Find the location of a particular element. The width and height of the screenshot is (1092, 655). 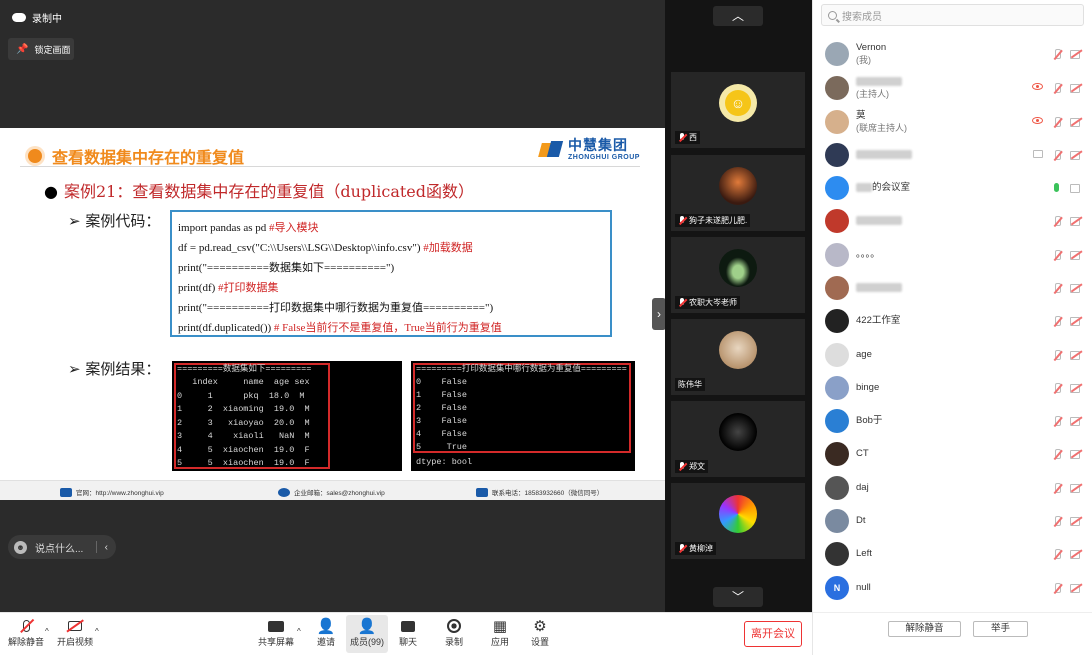

mic-icon is located at coordinates (1056, 187).